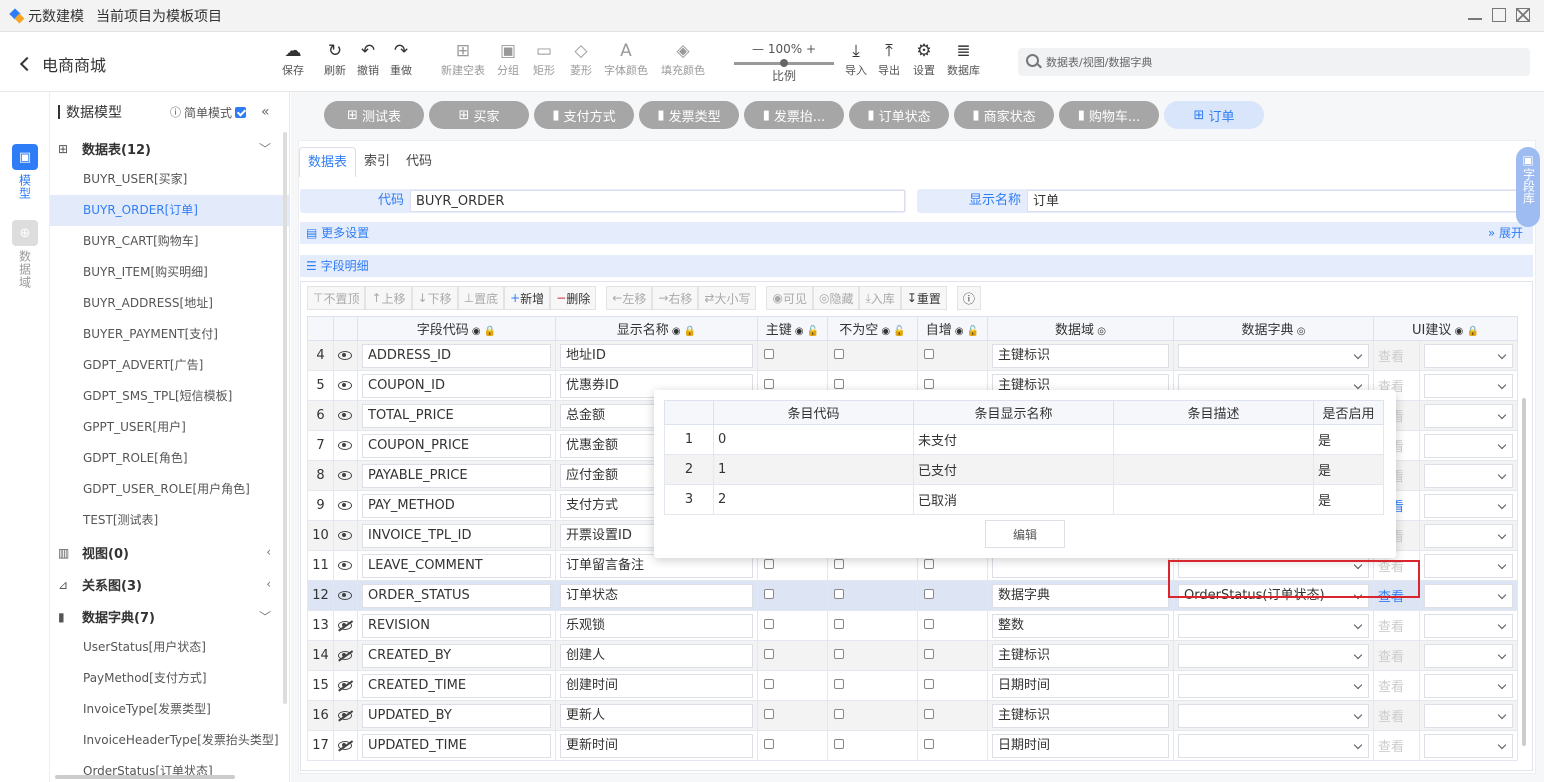 The image size is (1544, 782). I want to click on sidebar-table-item: BUYR_ADDRESS[地址], so click(169, 303).